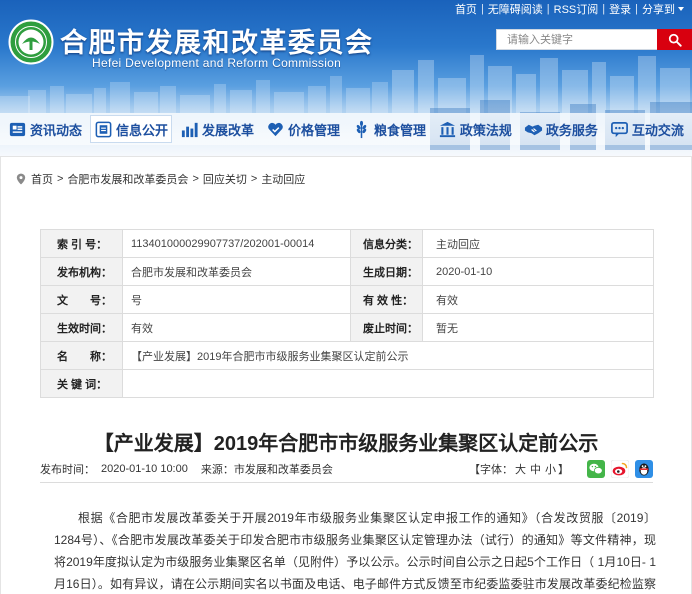  I want to click on nav-label: 政策法规, so click(485, 130).